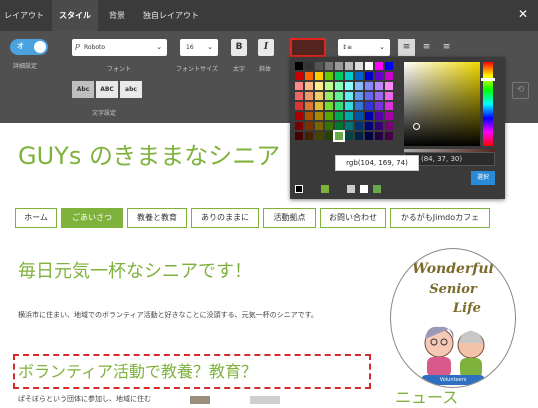  I want to click on hue-handle, so click(488, 79).